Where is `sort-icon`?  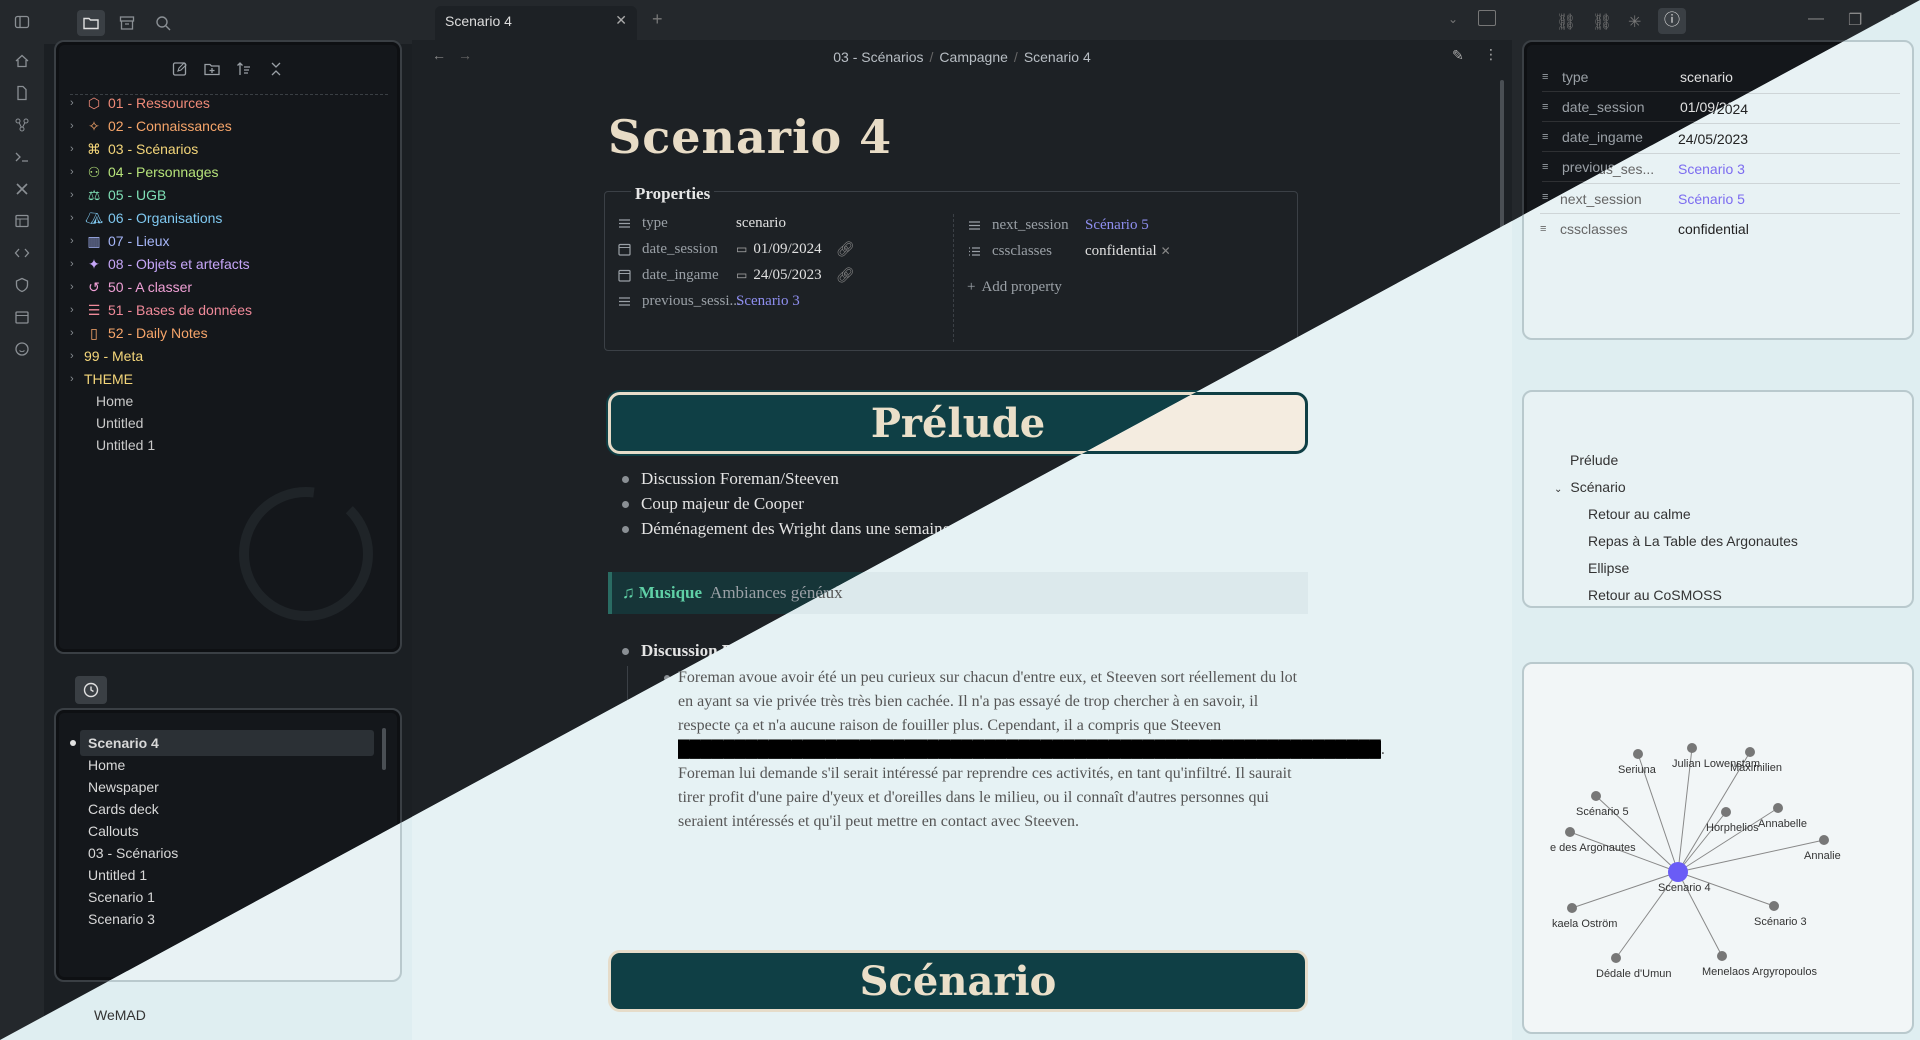
sort-icon is located at coordinates (244, 69).